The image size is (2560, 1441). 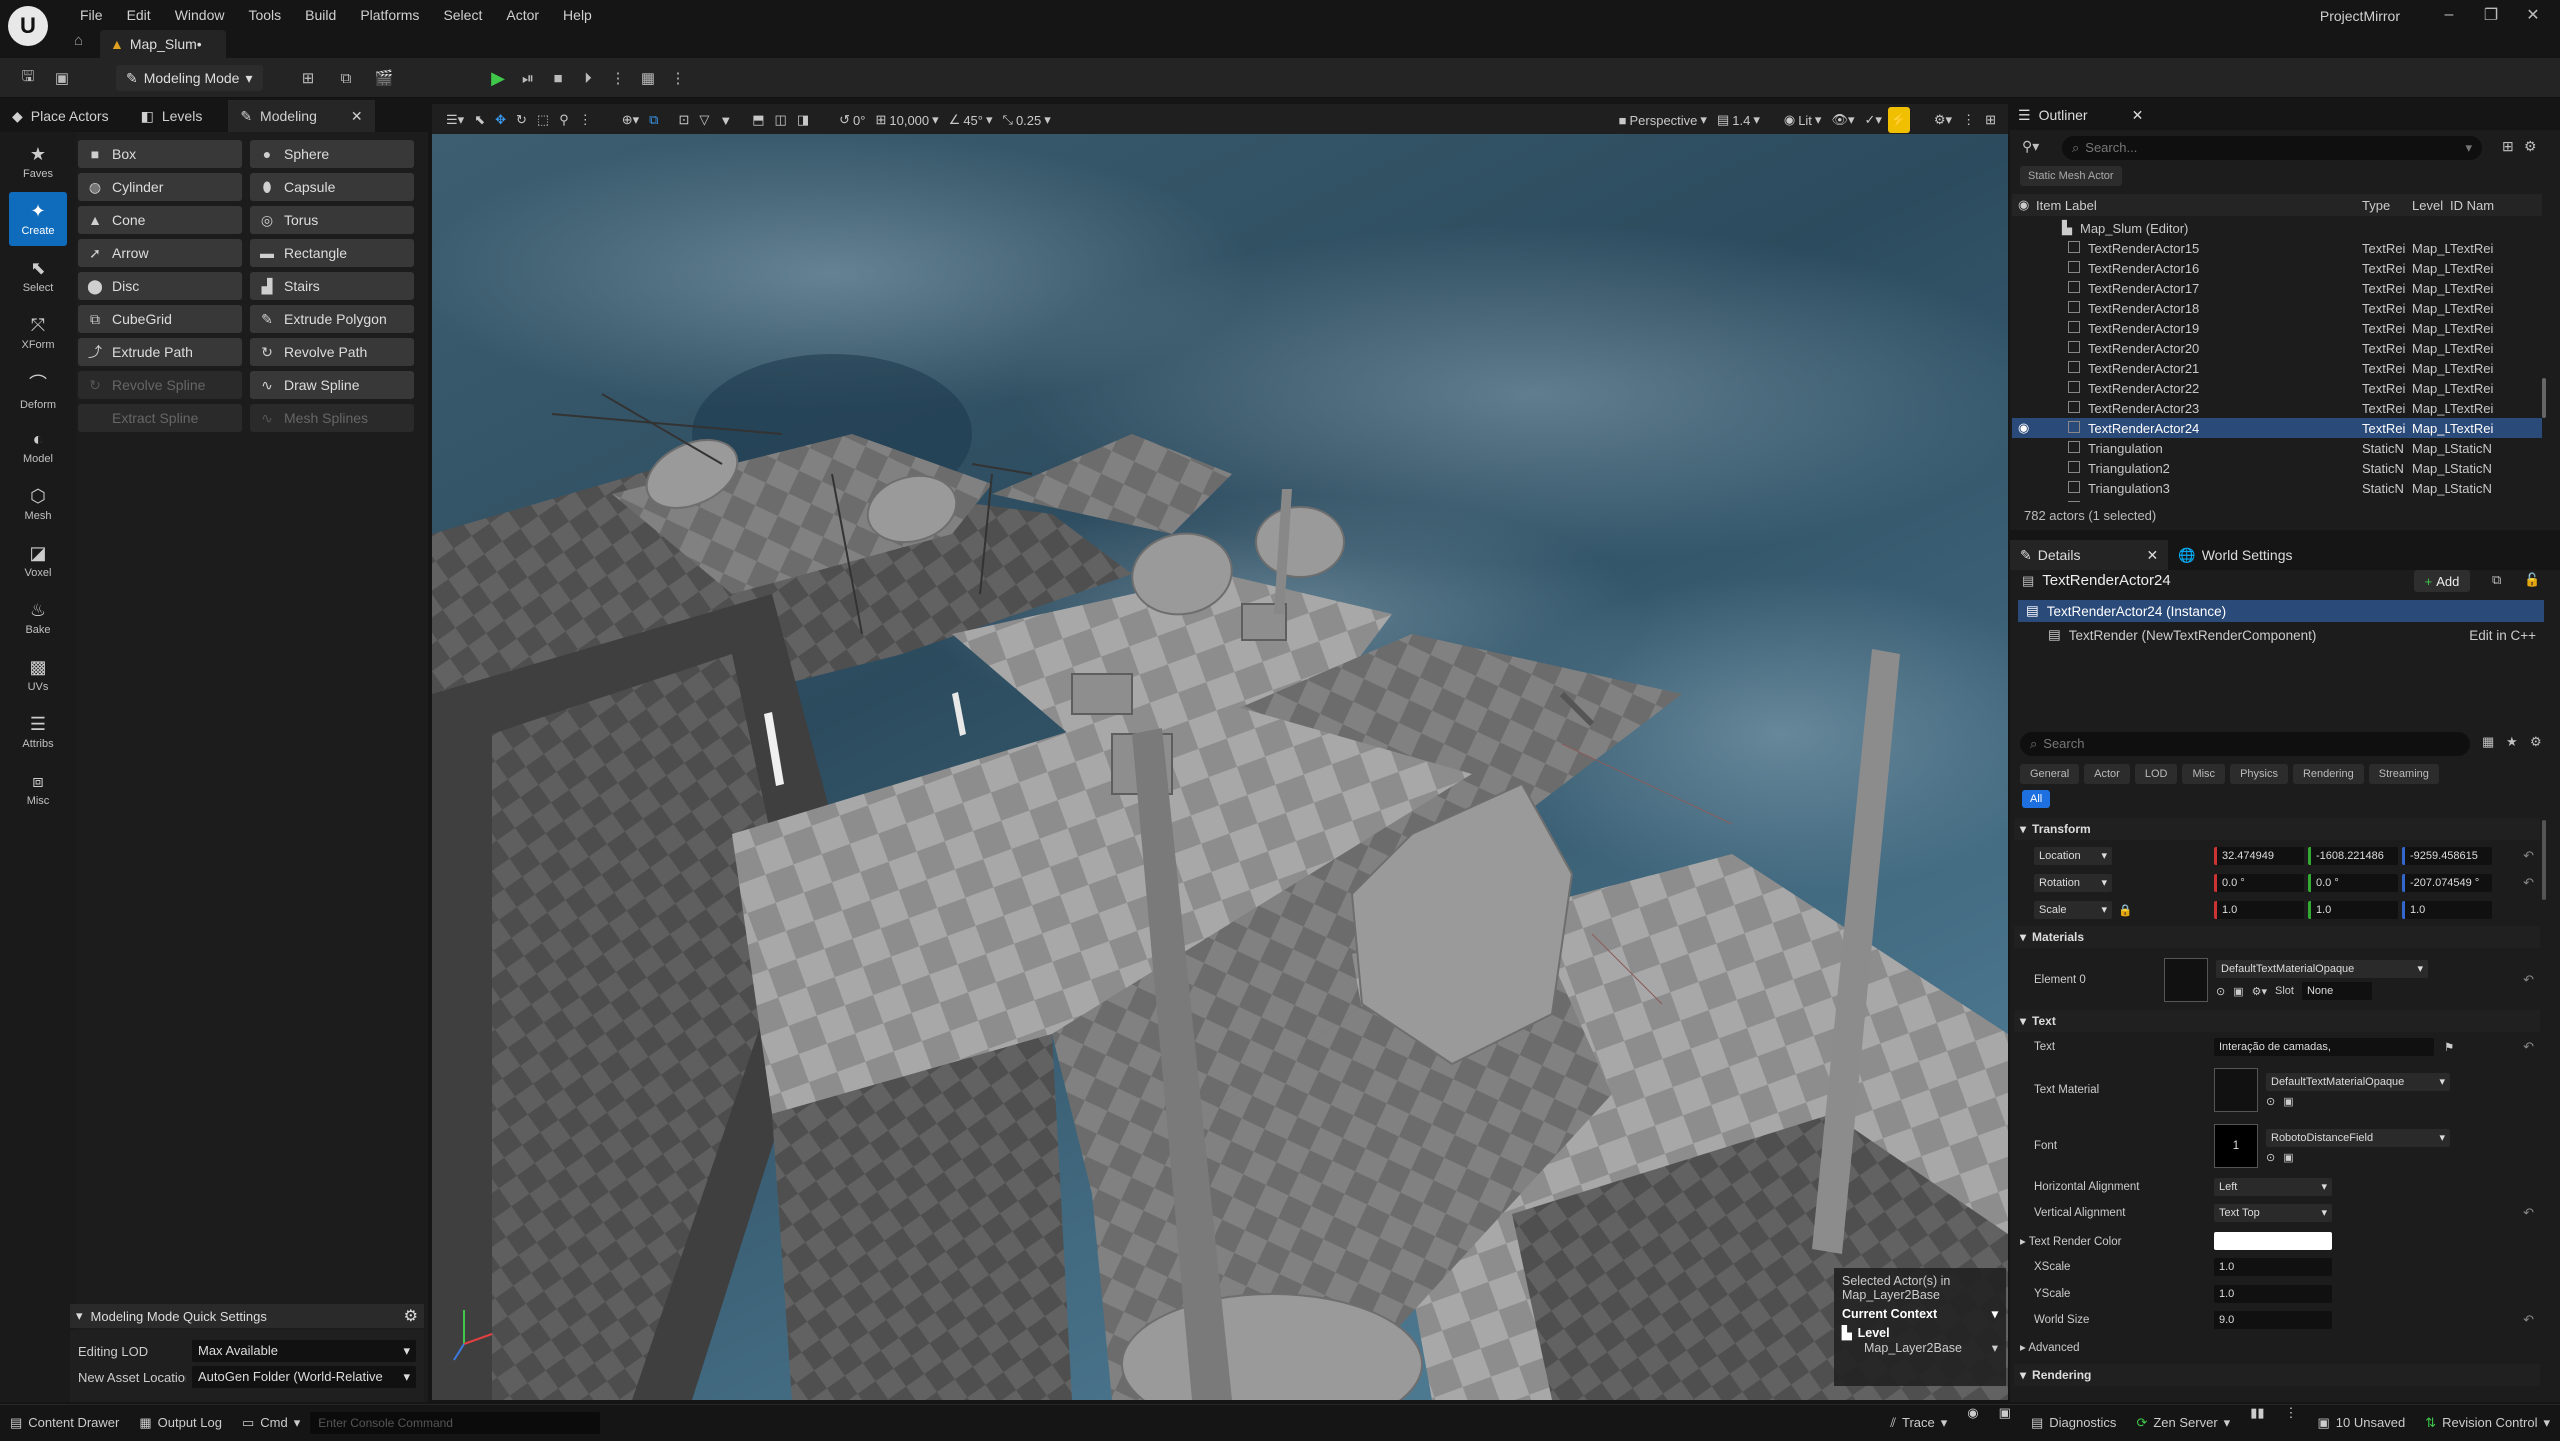 What do you see at coordinates (1972, 1423) in the screenshot?
I see `record-icon: ◉` at bounding box center [1972, 1423].